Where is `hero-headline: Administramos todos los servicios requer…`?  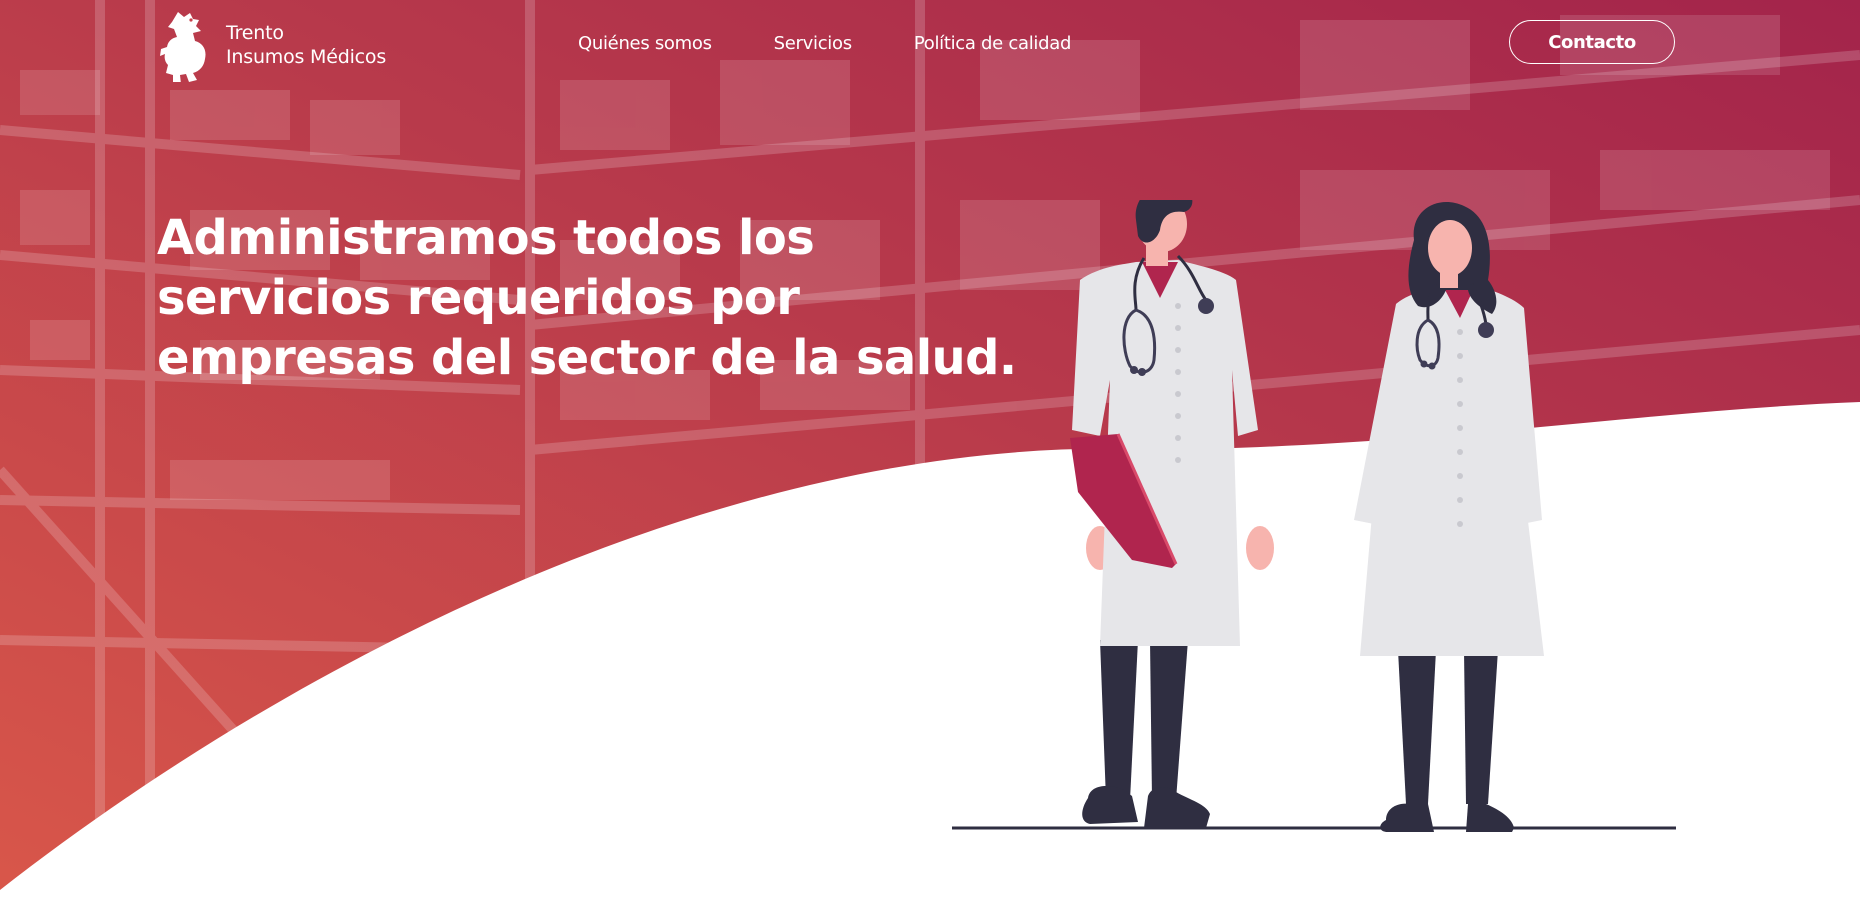
hero-headline: Administramos todos los servicios requer… is located at coordinates (587, 298).